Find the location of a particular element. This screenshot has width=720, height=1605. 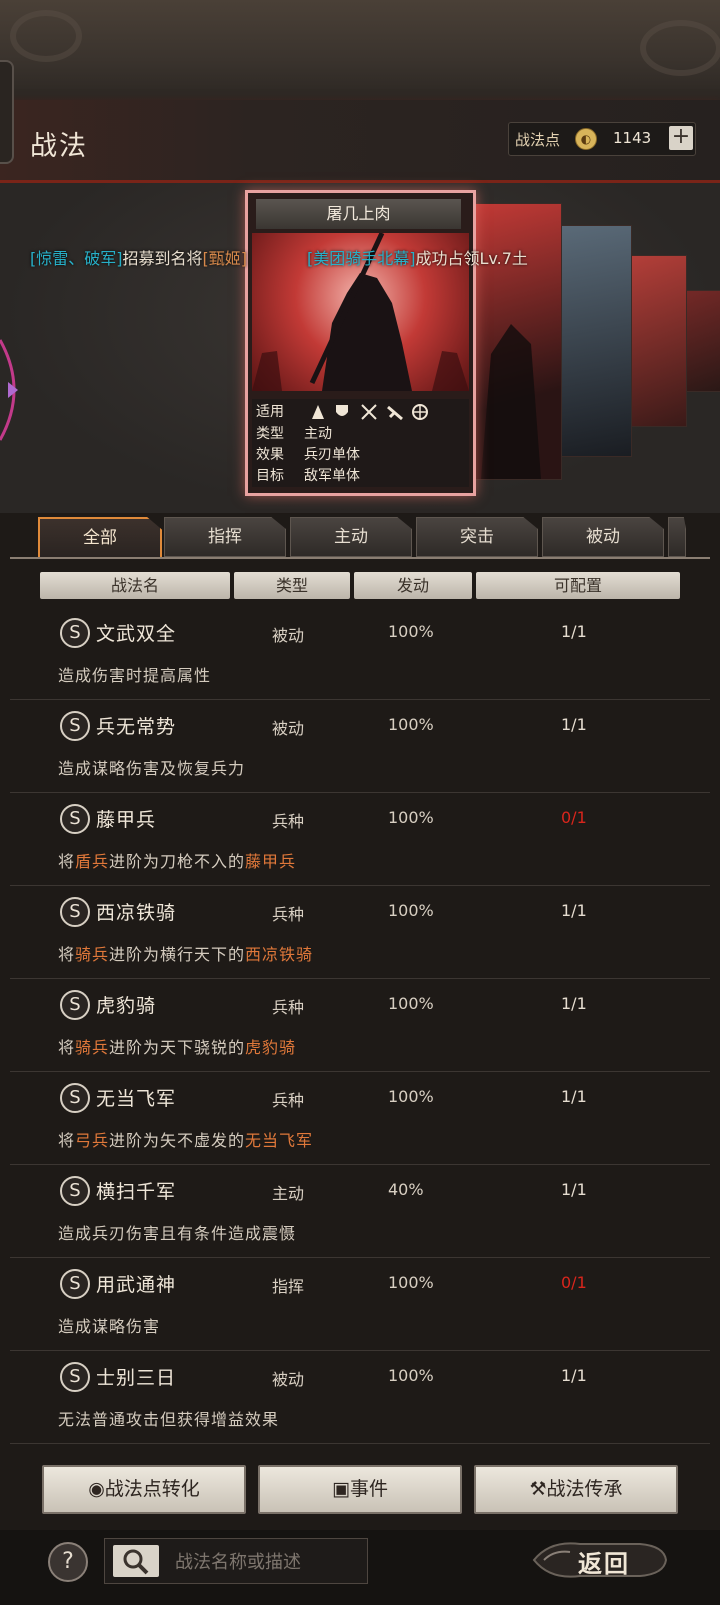

tactic-row: S 士别三日 被动 100% 1/1 无法普通攻击但获得增益效果 is located at coordinates (360, 1396).